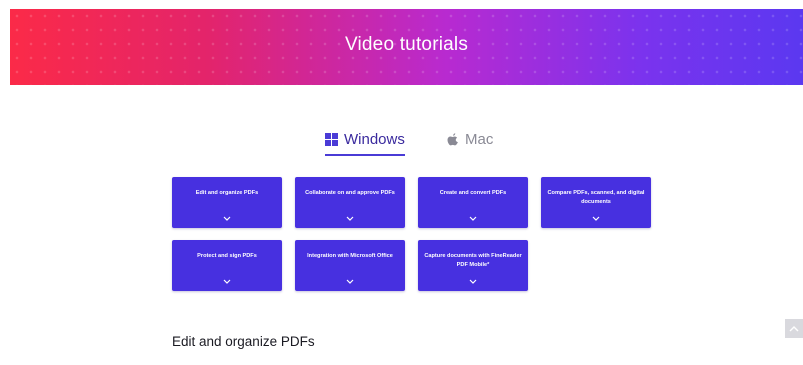 The width and height of the screenshot is (803, 365). I want to click on scroll-to-top-button, so click(794, 328).